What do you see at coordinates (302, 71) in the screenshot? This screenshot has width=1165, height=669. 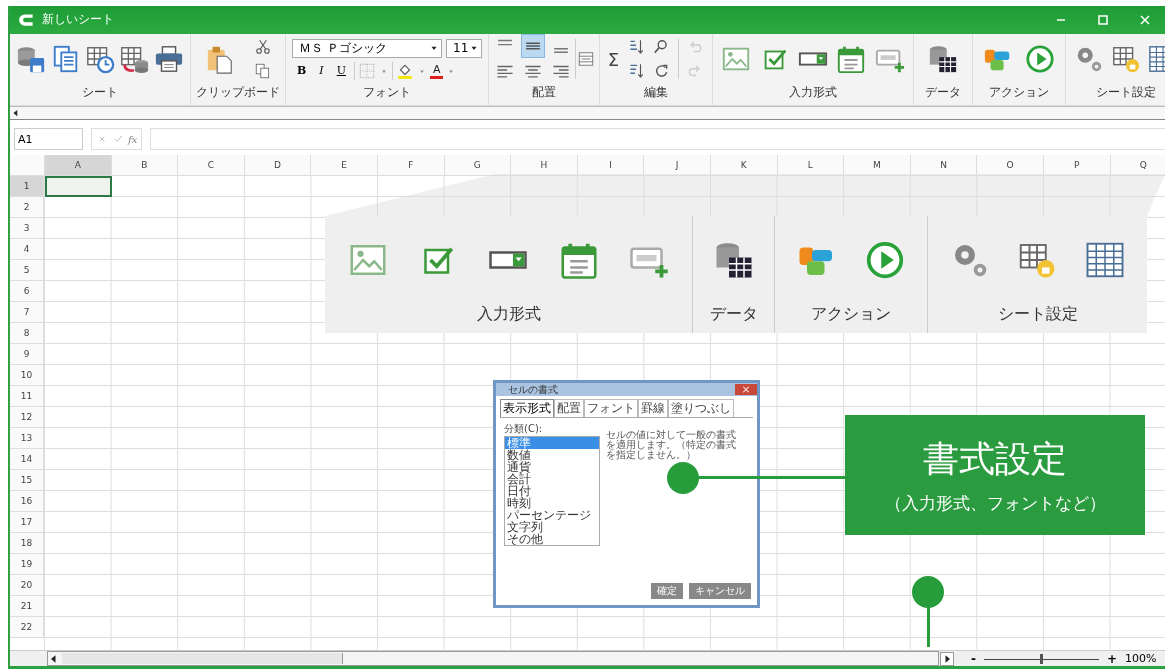 I see `bold-button: B` at bounding box center [302, 71].